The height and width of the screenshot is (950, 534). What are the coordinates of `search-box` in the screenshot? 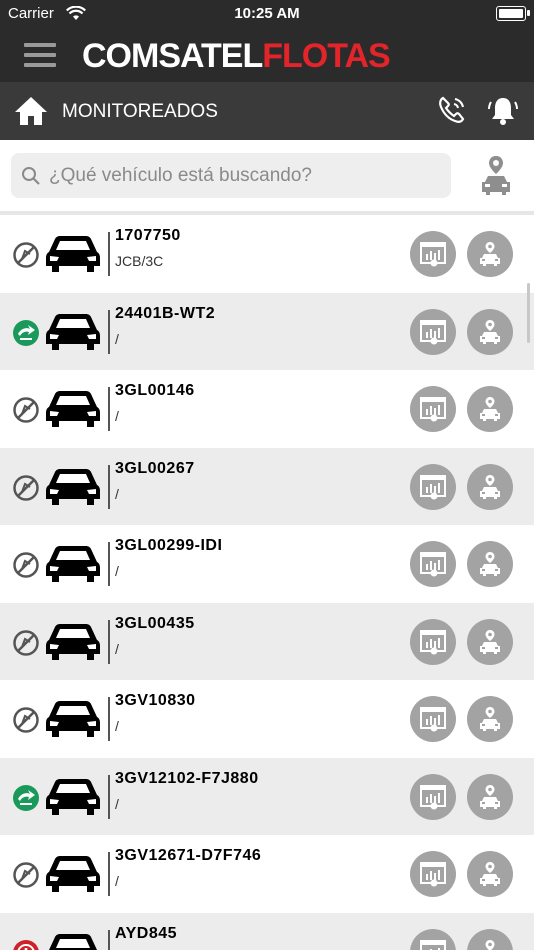 It's located at (231, 175).